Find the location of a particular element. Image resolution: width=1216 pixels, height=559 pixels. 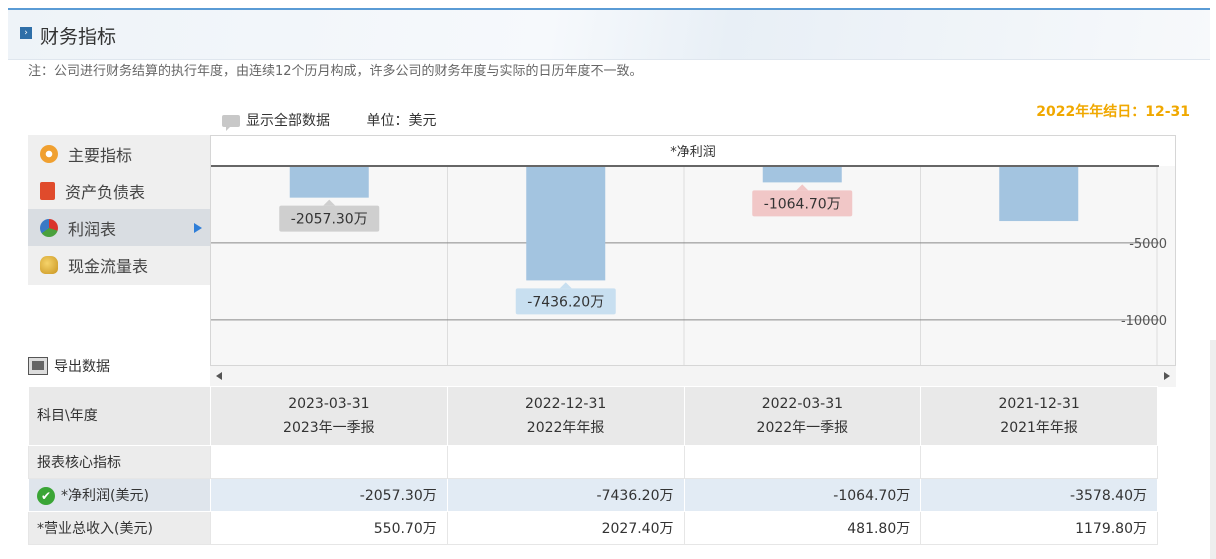

page-scrollbar is located at coordinates (1213, 449).